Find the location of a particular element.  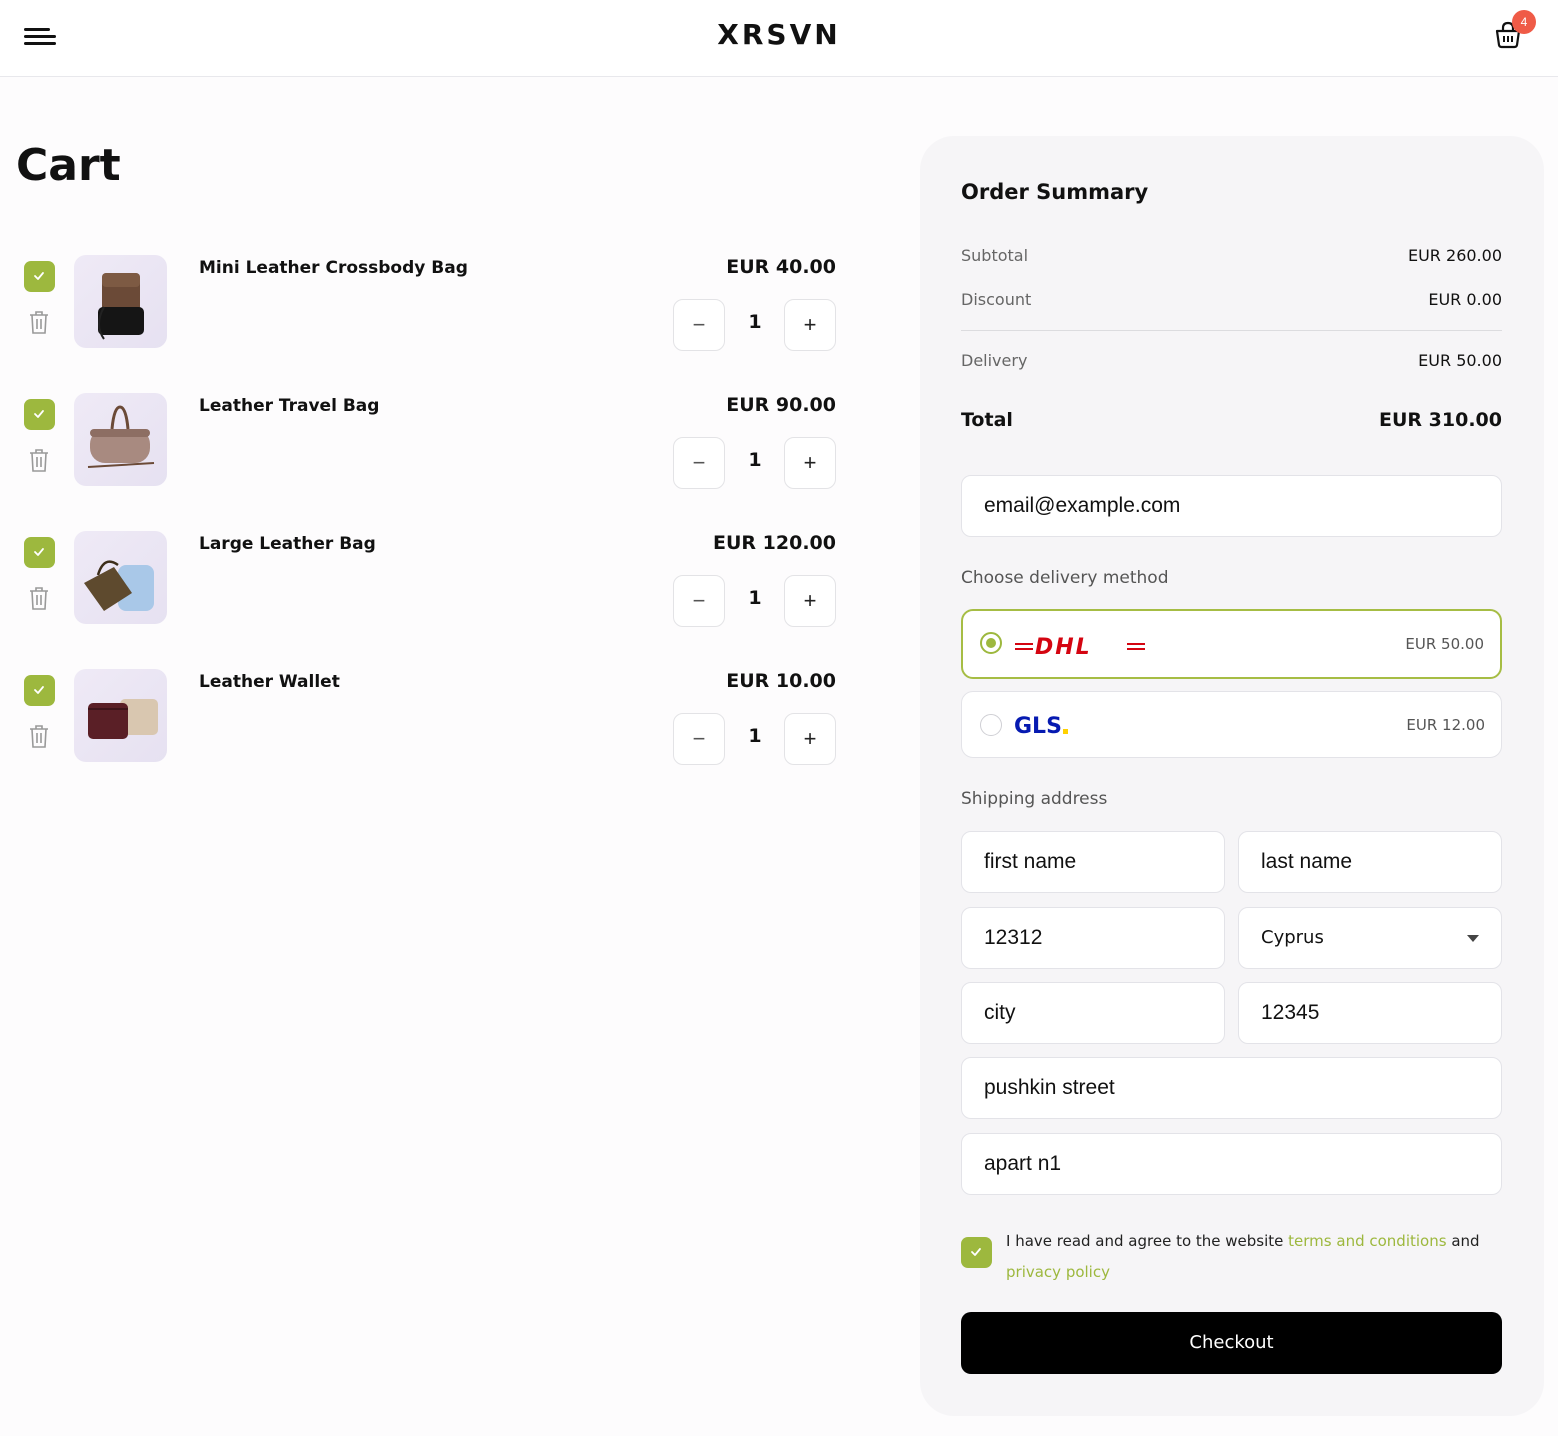

phone-field: 12312 is located at coordinates (1093, 938).